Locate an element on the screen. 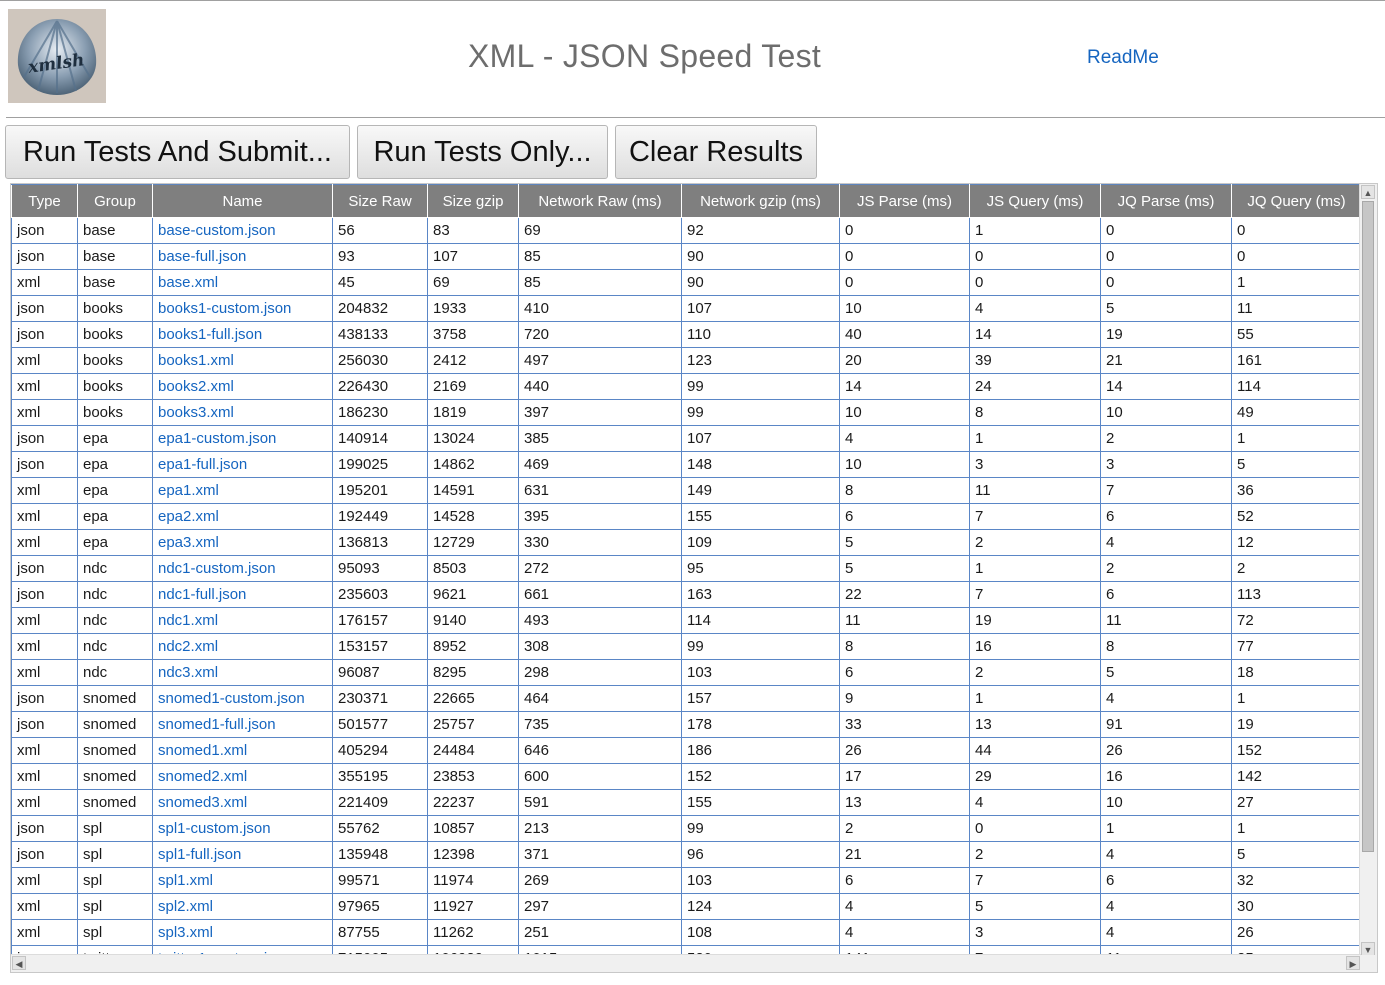  file-name-link: snomed1.xml is located at coordinates (202, 750).